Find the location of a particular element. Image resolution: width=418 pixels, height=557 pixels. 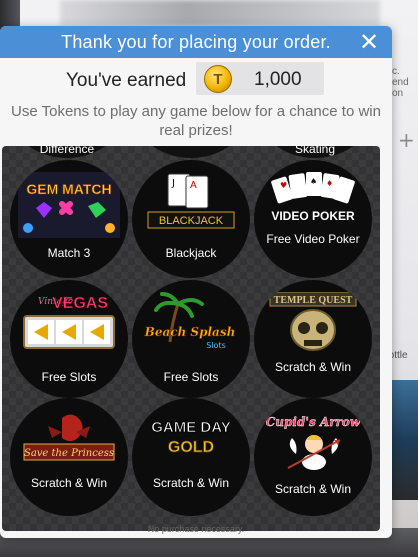

game-tile-video-poker: ♥ ♠ ♦ VIDEO POKER Free Video Poker is located at coordinates (313, 219).